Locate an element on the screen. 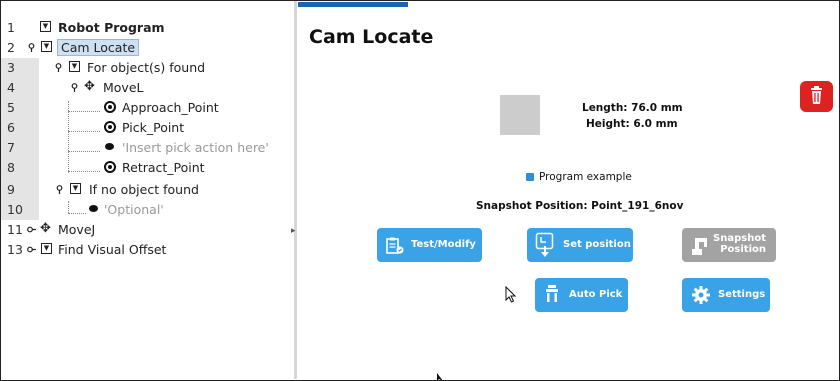  set-position-icon is located at coordinates (544, 244).